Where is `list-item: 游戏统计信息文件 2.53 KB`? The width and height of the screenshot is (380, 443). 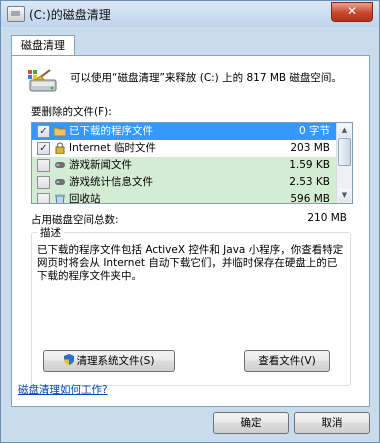 list-item: 游戏统计信息文件 2.53 KB is located at coordinates (184, 182).